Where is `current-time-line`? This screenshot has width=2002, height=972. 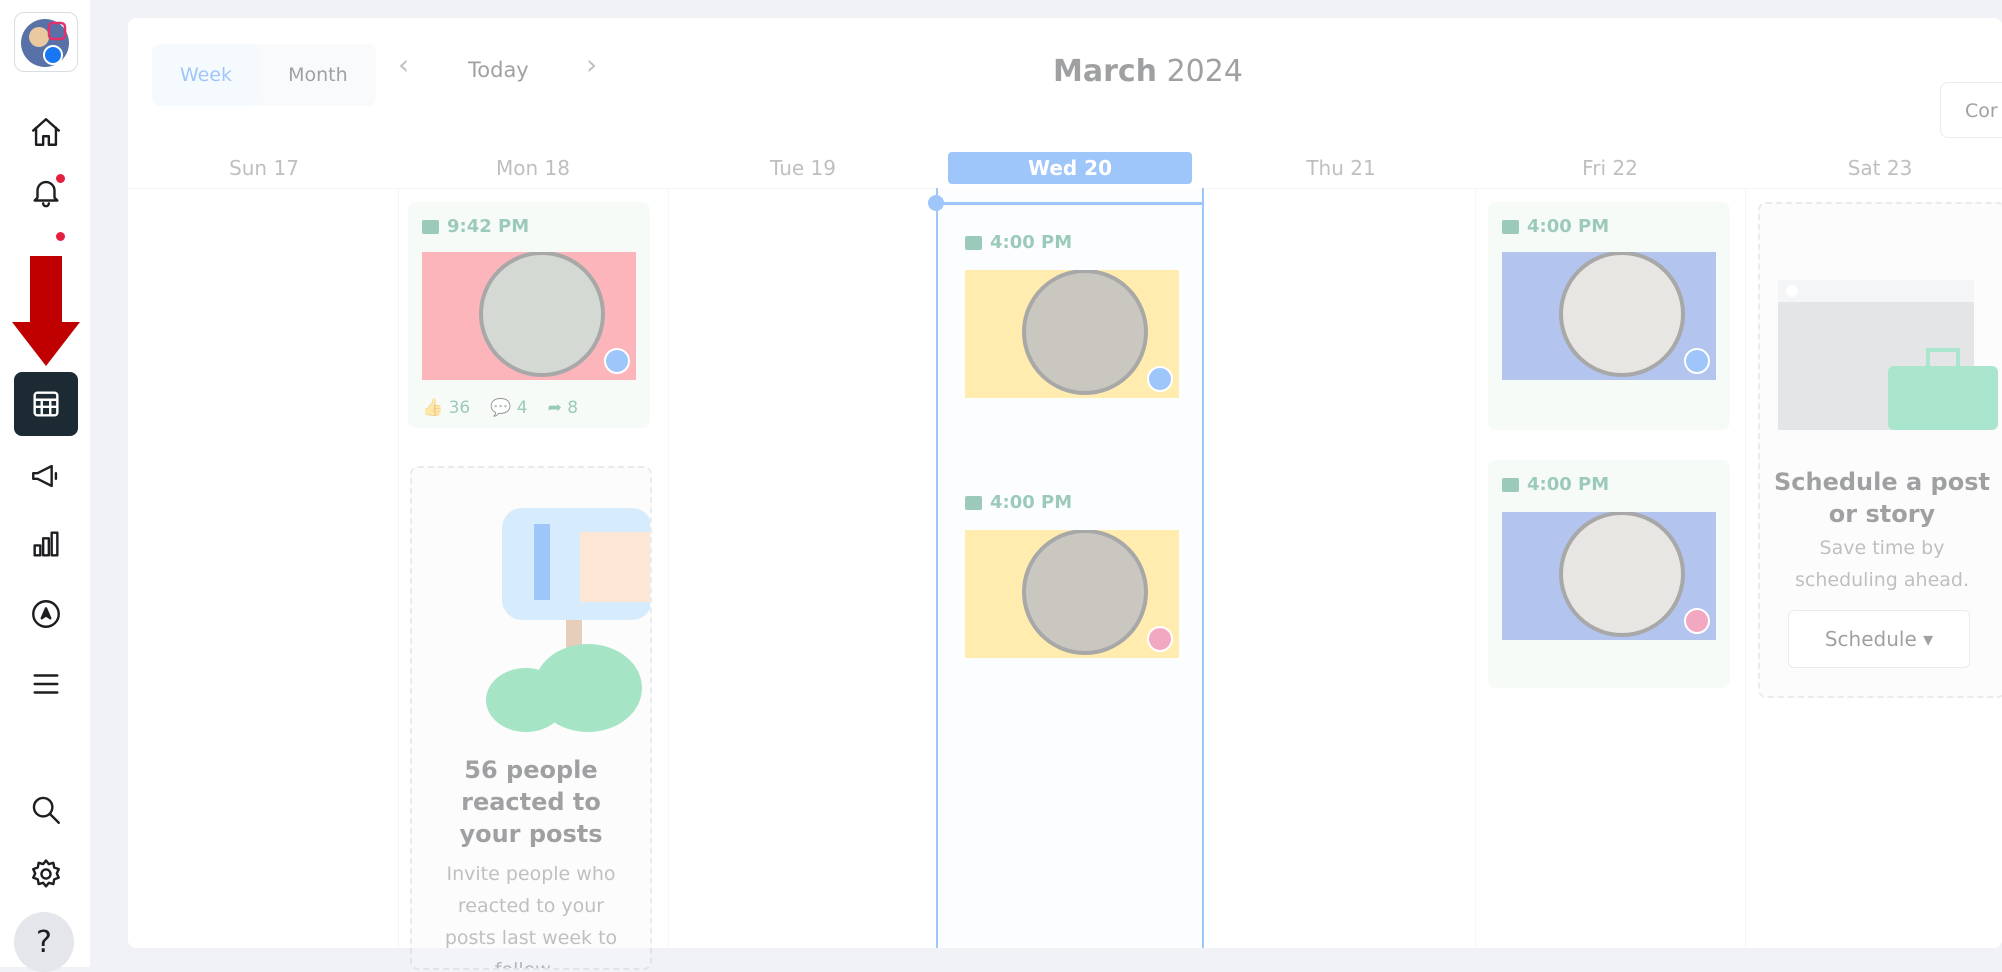
current-time-line is located at coordinates (1070, 203).